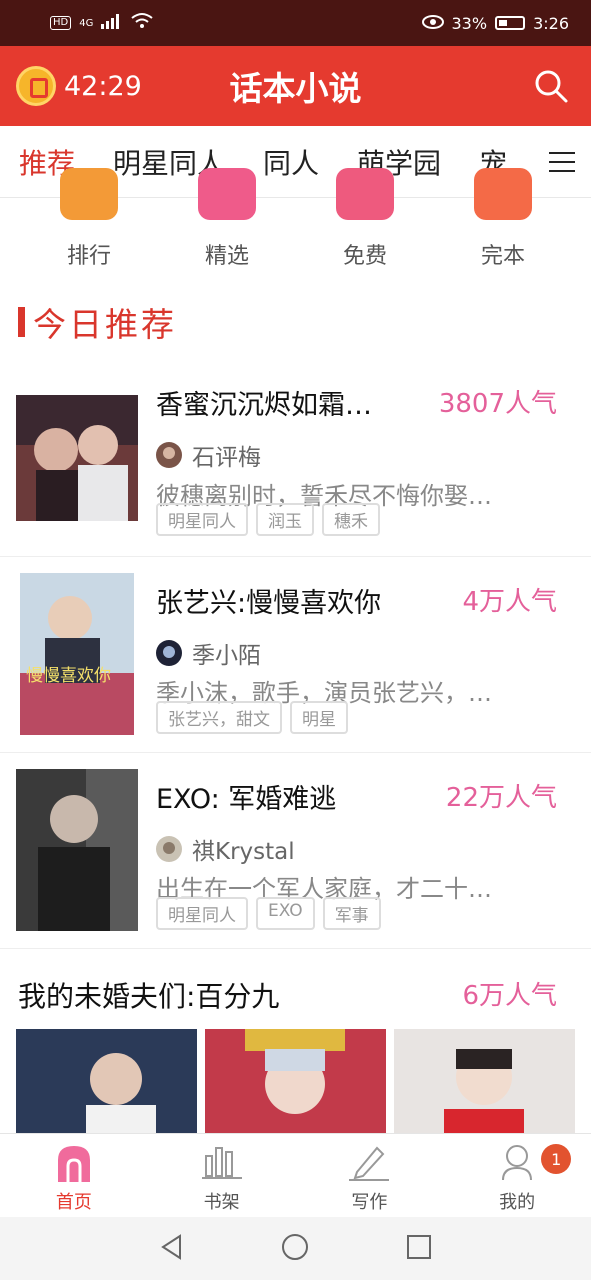 The height and width of the screenshot is (1280, 591). I want to click on tab-menu-button, so click(562, 161).